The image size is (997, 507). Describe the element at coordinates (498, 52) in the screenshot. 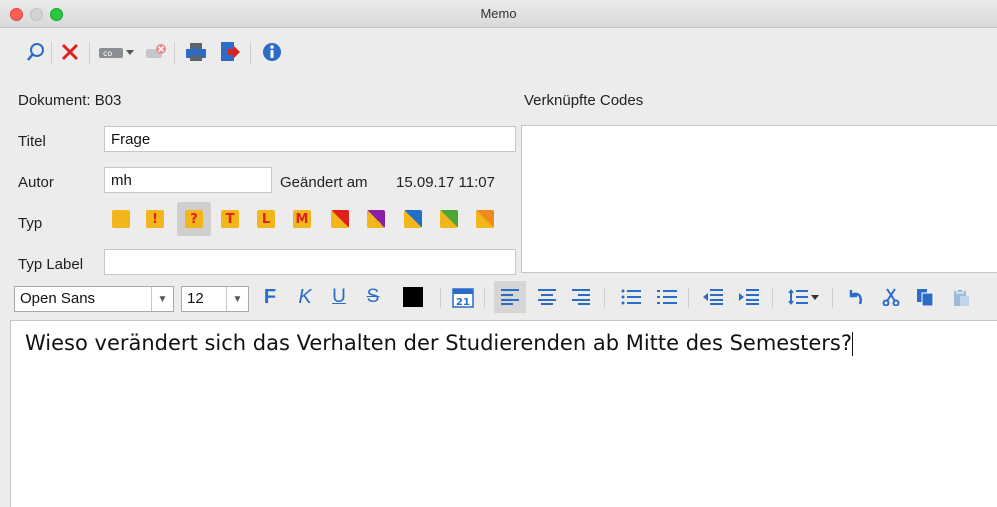

I see `memo-toolbar: co` at that location.